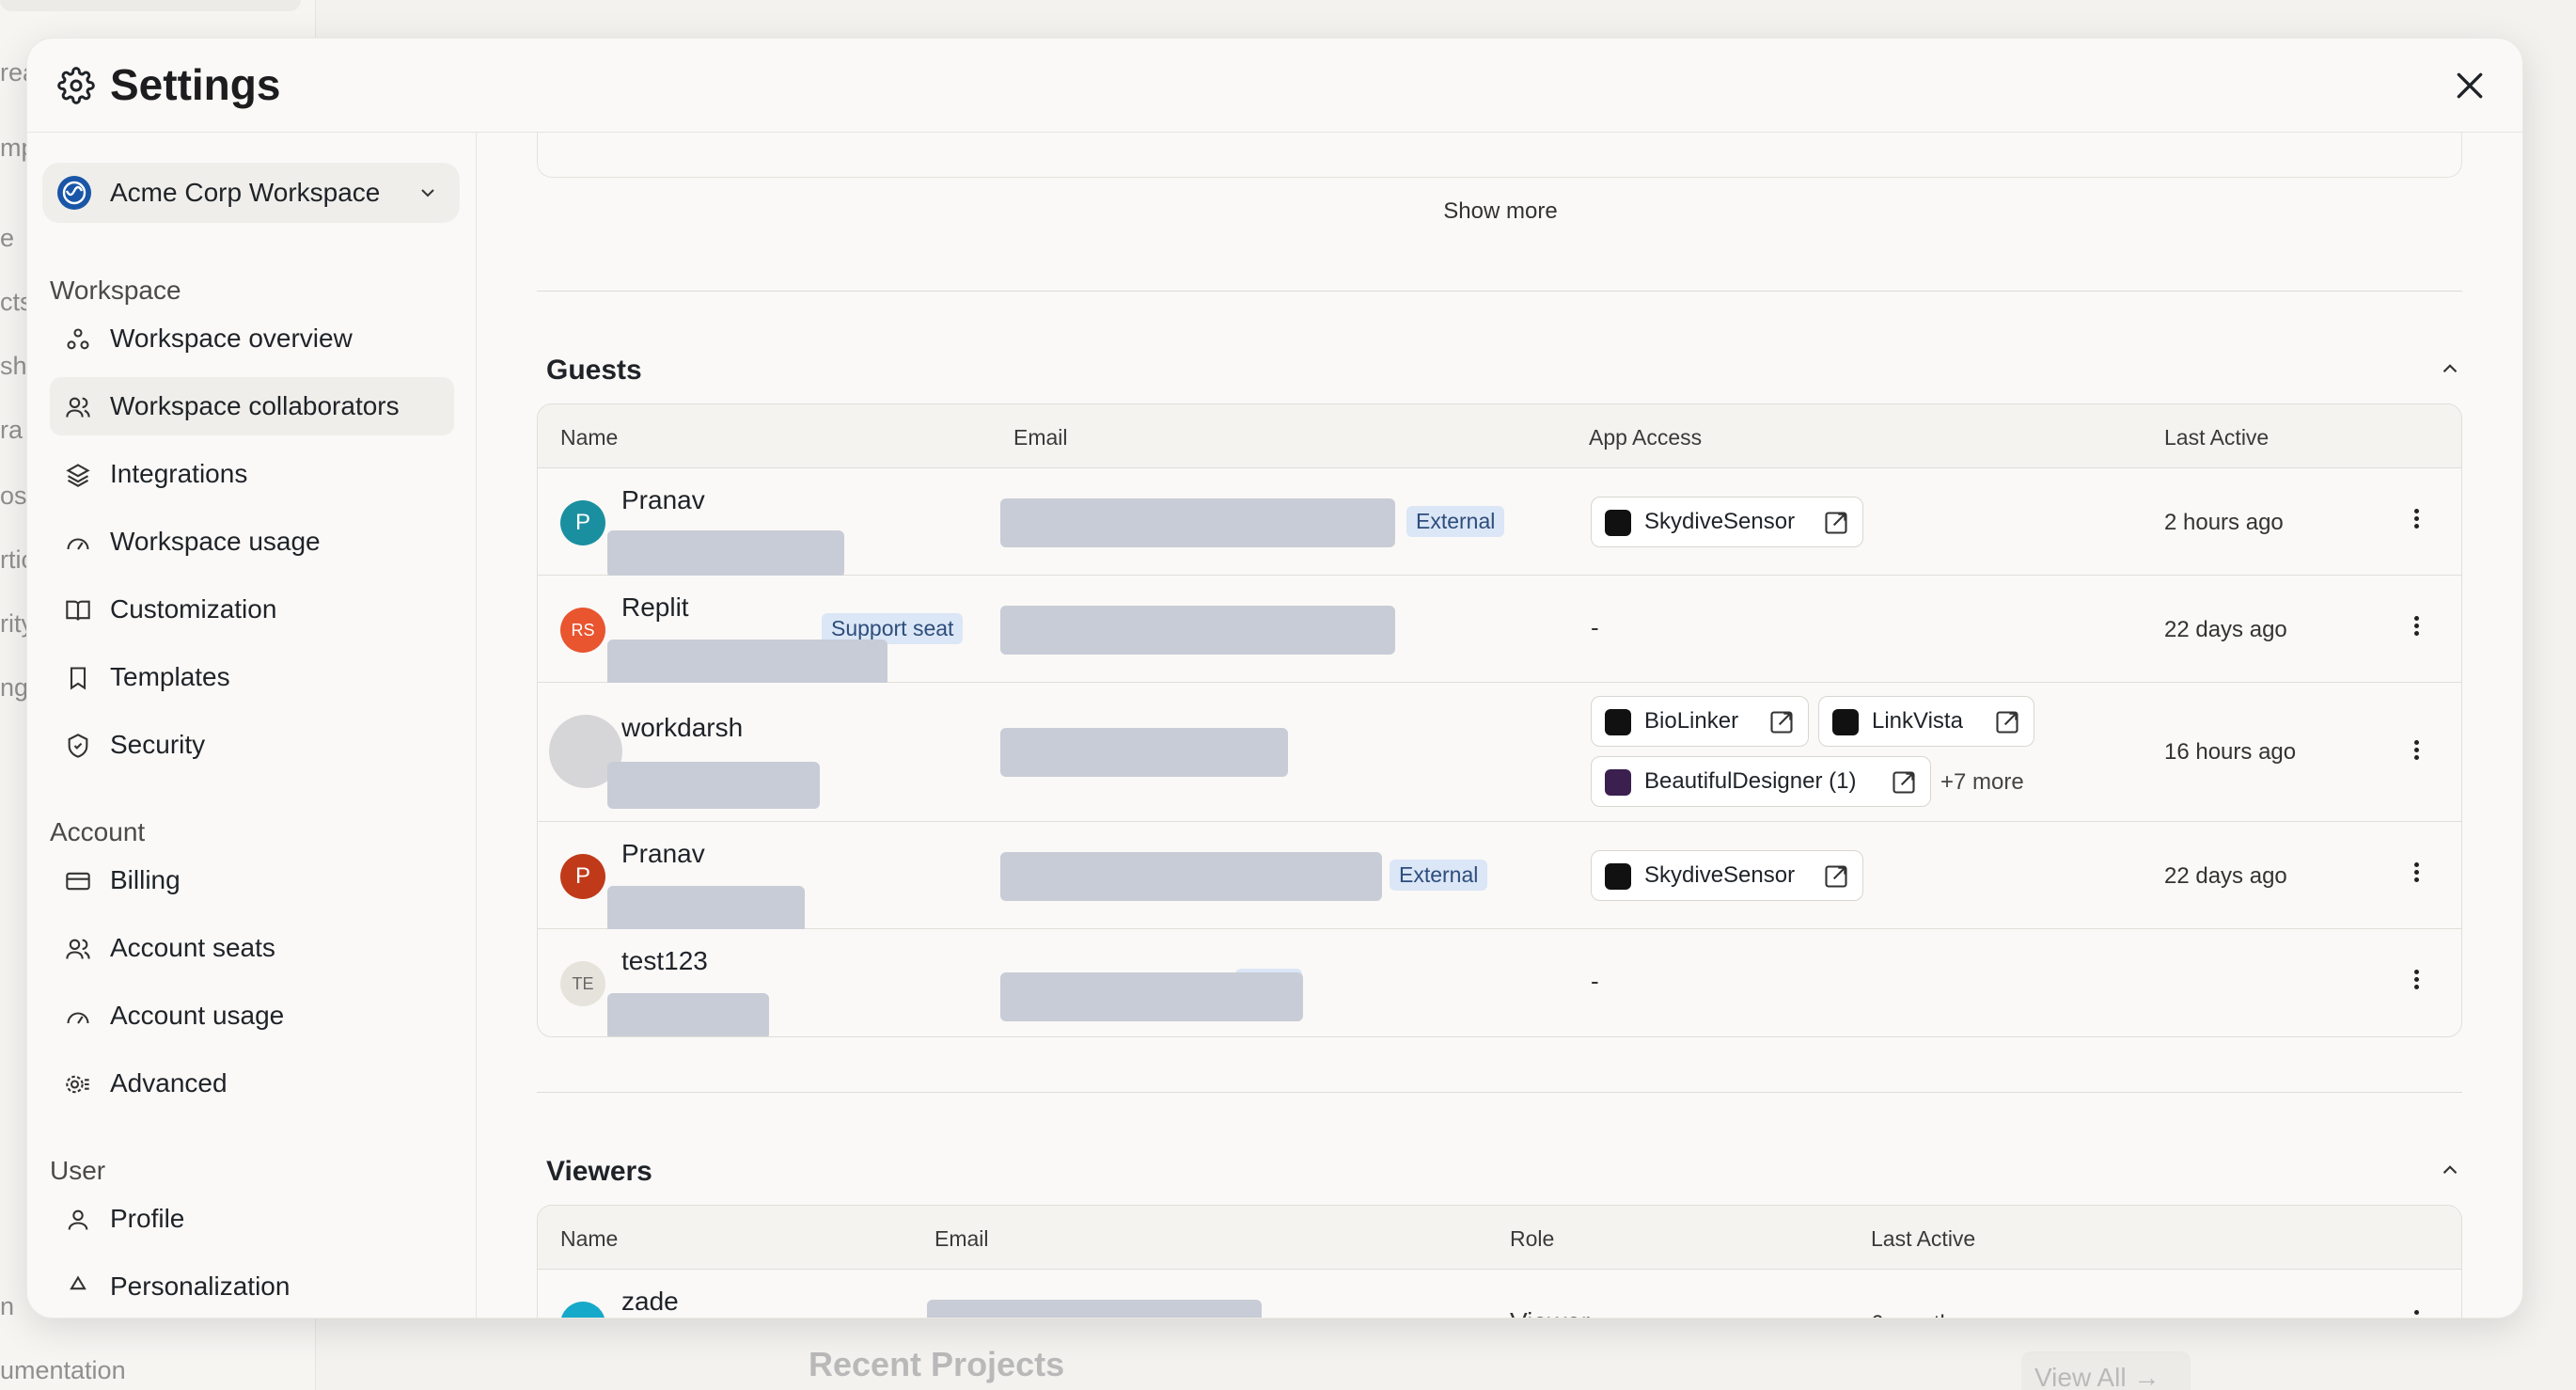 The height and width of the screenshot is (1390, 2576). What do you see at coordinates (252, 338) in the screenshot?
I see `sidebar-item-workspace-overview: Workspace overview` at bounding box center [252, 338].